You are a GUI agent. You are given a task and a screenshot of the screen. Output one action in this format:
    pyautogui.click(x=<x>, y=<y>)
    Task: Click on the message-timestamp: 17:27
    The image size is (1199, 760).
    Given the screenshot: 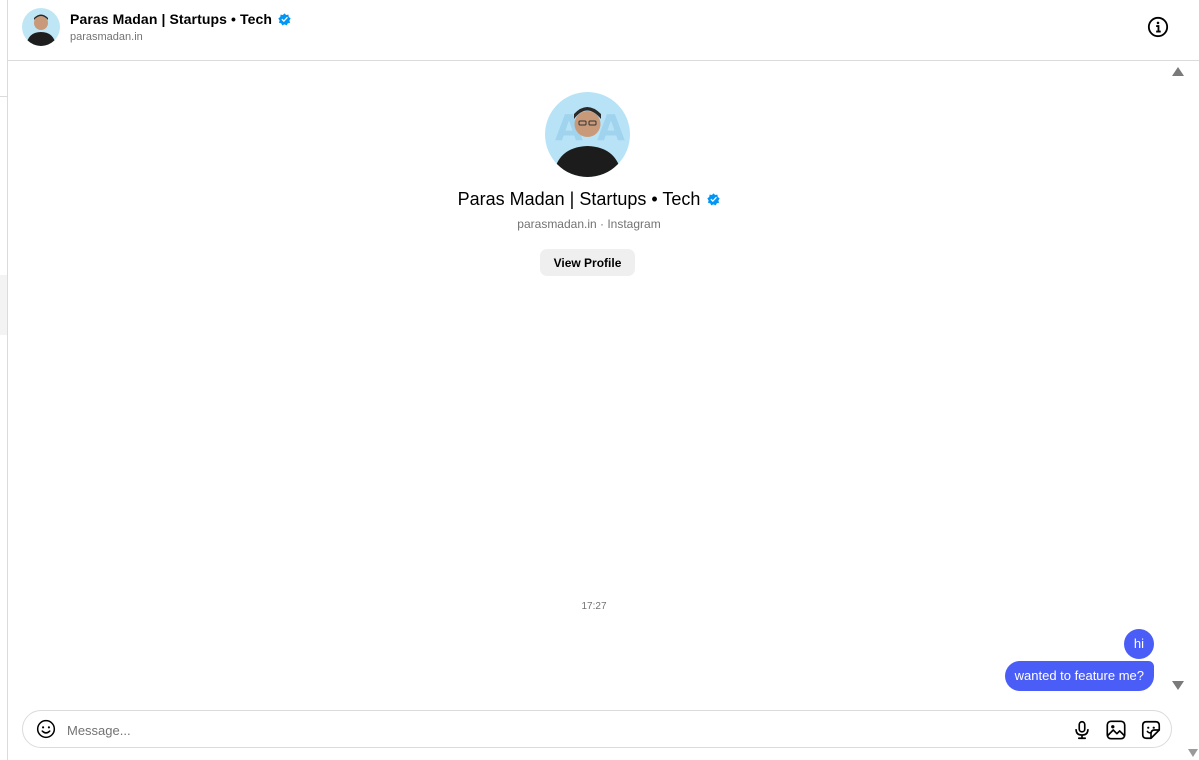 What is the action you would take?
    pyautogui.click(x=594, y=606)
    